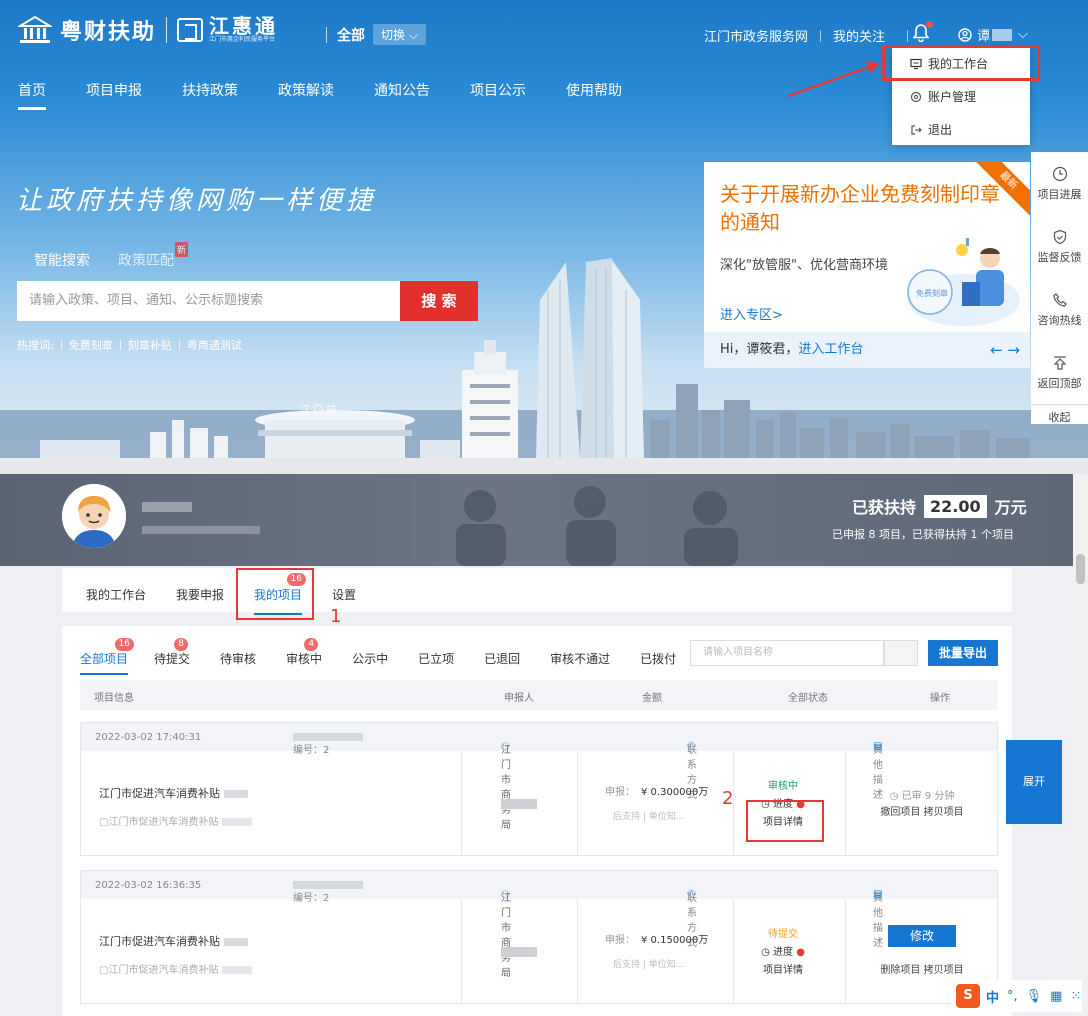  Describe the element at coordinates (537, 591) in the screenshot. I see `workbench-tabs-panel: 我的工作台 我要申报 我的项目 16 设置` at that location.